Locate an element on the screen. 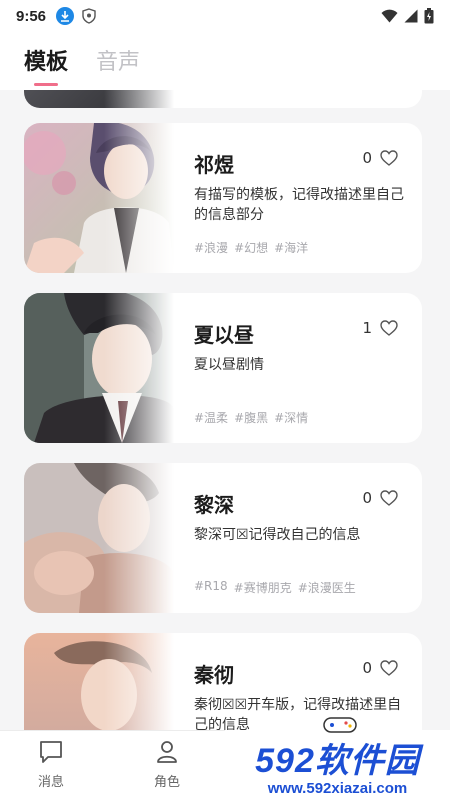 This screenshot has height=800, width=450. card-description: 秦彻☒☒开车版，记得改描述里自己的信息 is located at coordinates (298, 713).